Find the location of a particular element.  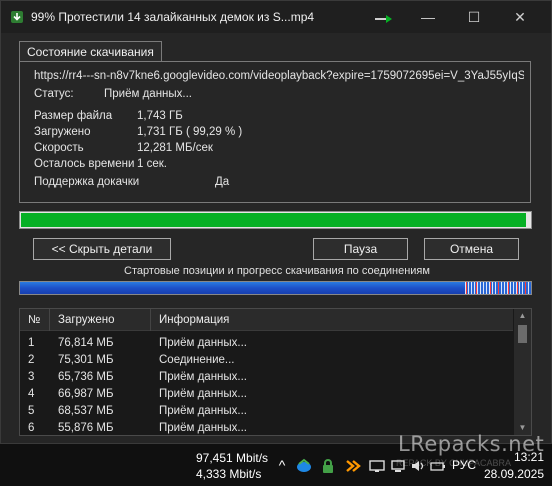

watermark-subtext: REPACK BY CHUPACABRA is located at coordinates (454, 463).